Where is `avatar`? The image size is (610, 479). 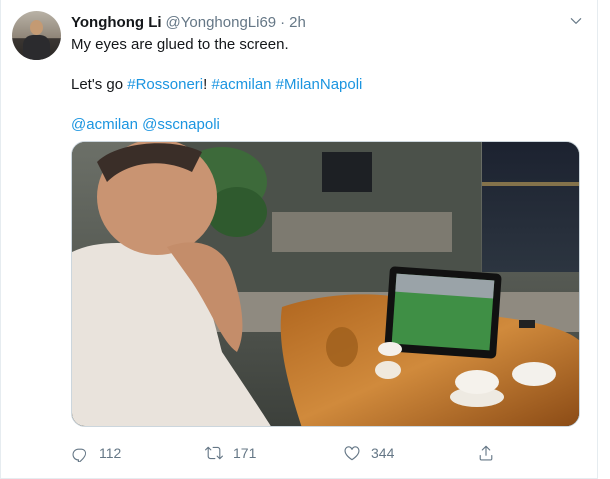
avatar is located at coordinates (36, 35).